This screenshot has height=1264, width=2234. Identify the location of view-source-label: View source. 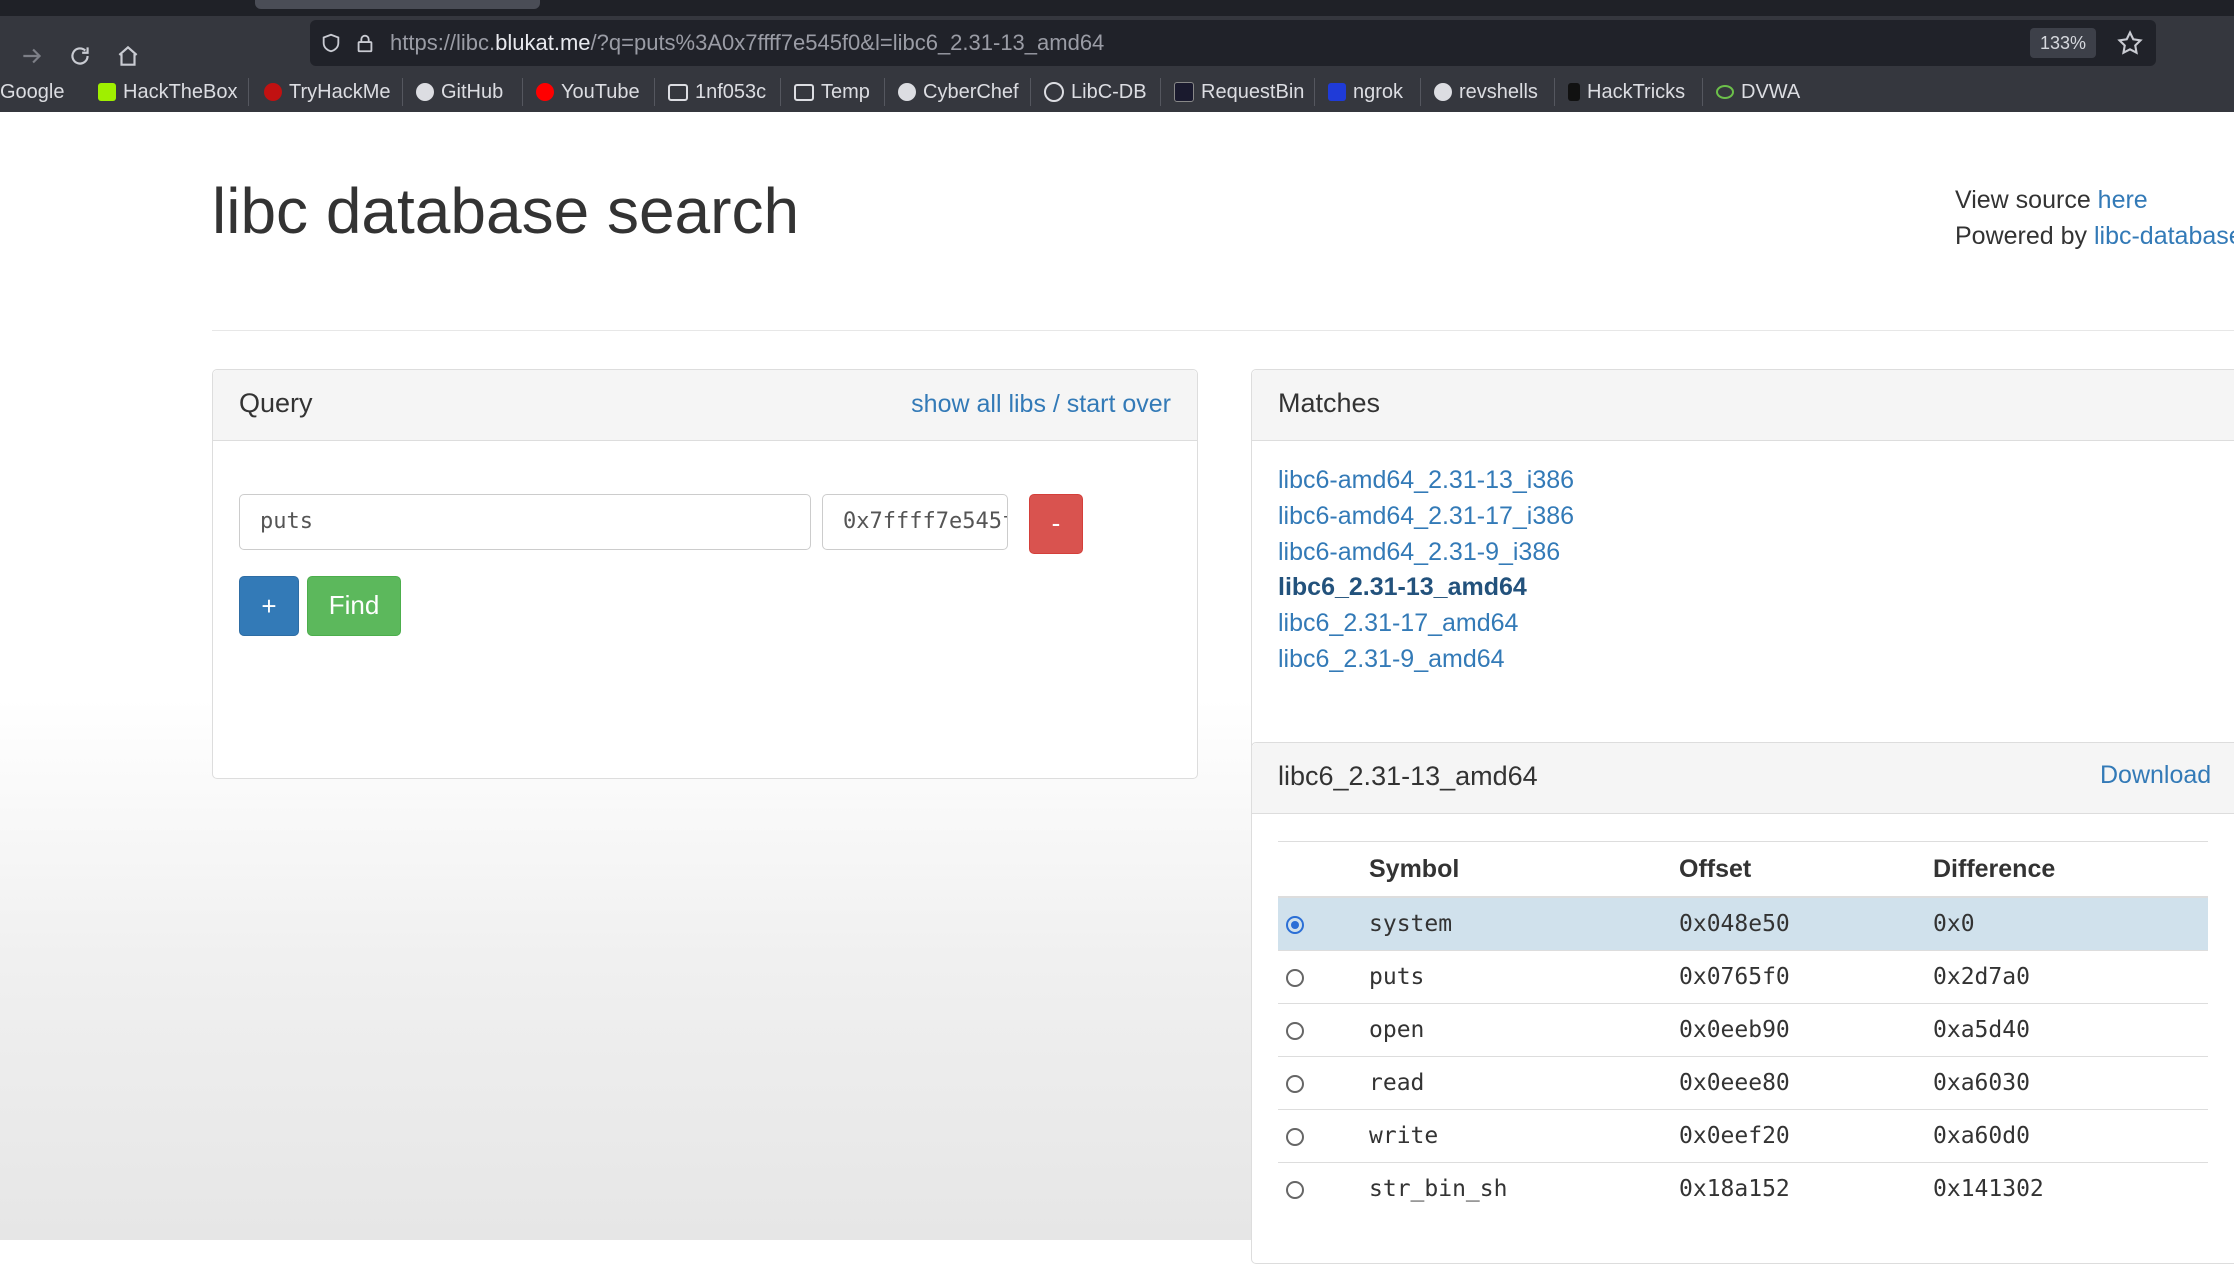
(2026, 200).